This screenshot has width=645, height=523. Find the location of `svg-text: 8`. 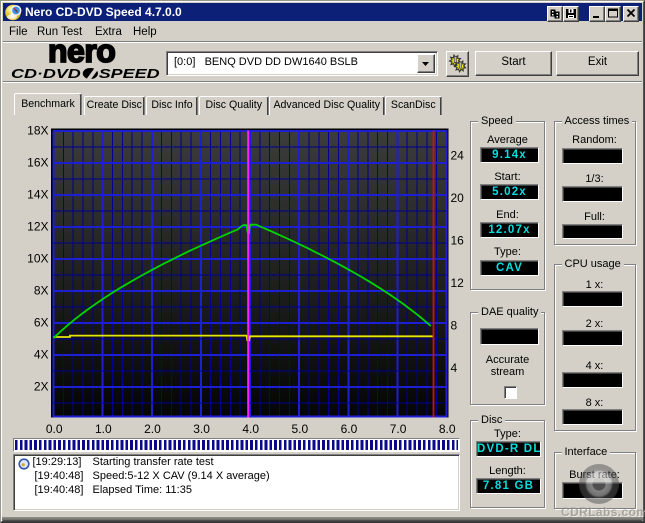

svg-text: 8 is located at coordinates (454, 326).